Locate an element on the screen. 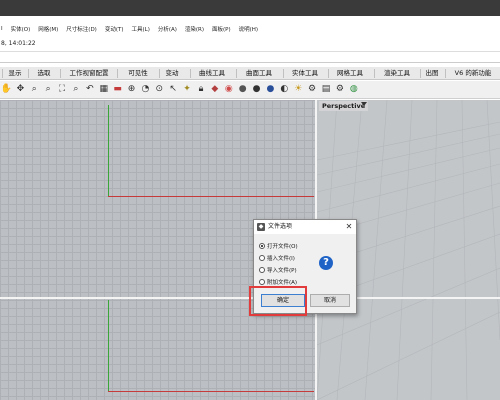 Image resolution: width=500 pixels, height=400 pixels. tab-select: 选取 is located at coordinates (44, 73).